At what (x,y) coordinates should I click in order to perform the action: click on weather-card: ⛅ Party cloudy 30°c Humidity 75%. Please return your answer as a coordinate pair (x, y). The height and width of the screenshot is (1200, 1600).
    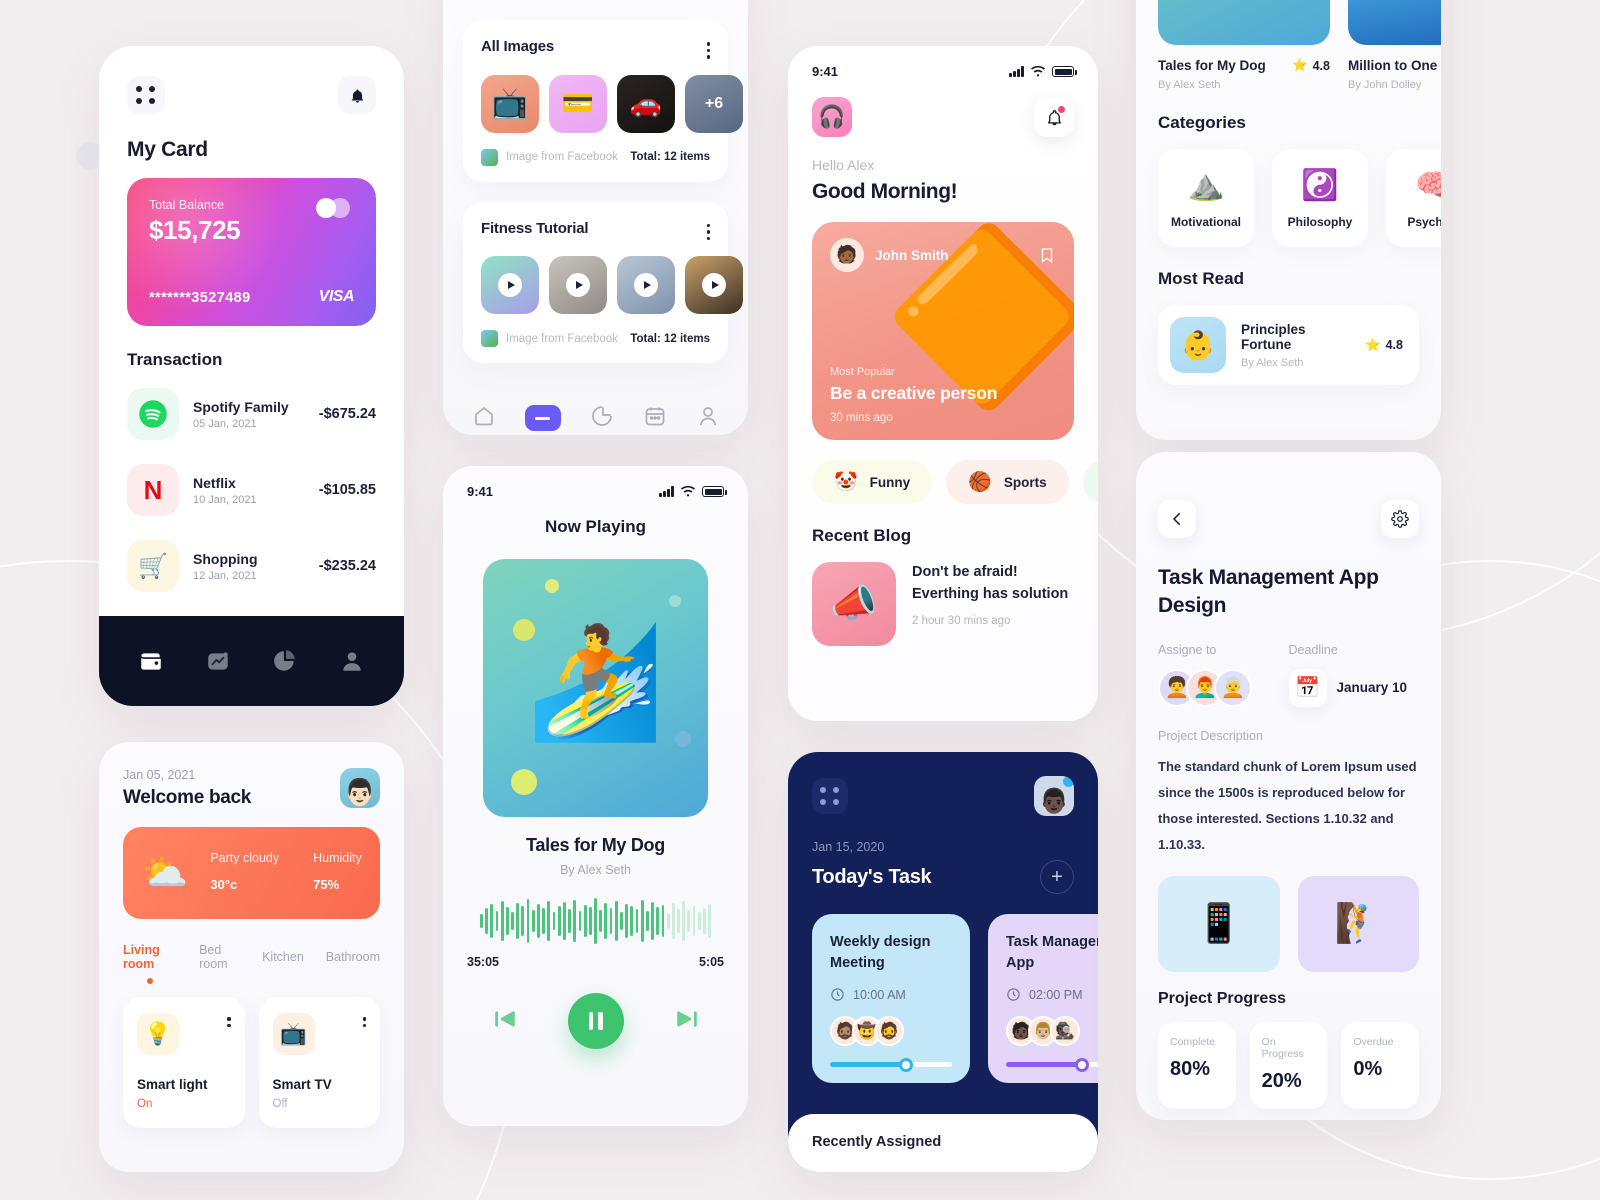
    Looking at the image, I should click on (251, 873).